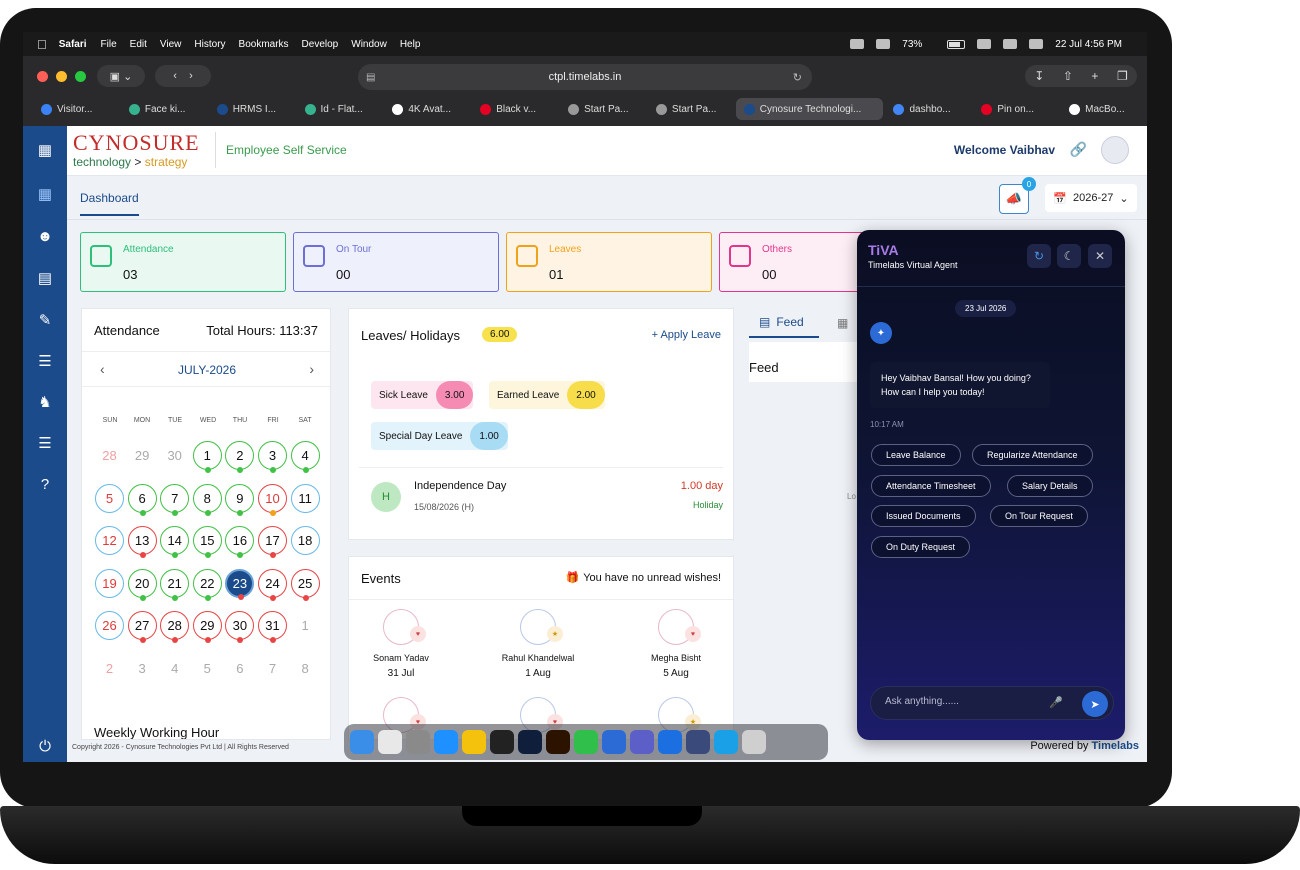 The height and width of the screenshot is (870, 1300). I want to click on birthday-person: ★ Rahul Khandelwal 1 Aug, so click(538, 644).